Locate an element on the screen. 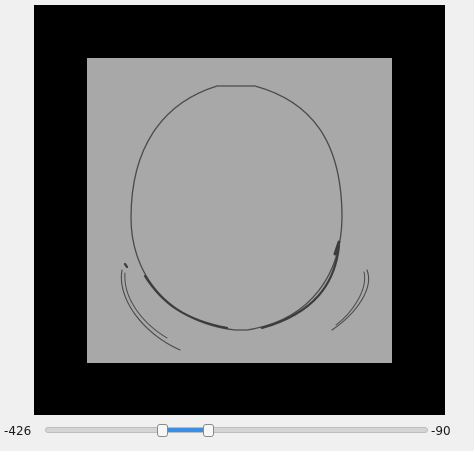 The image size is (474, 451). right-inner-arc is located at coordinates (350, 298).